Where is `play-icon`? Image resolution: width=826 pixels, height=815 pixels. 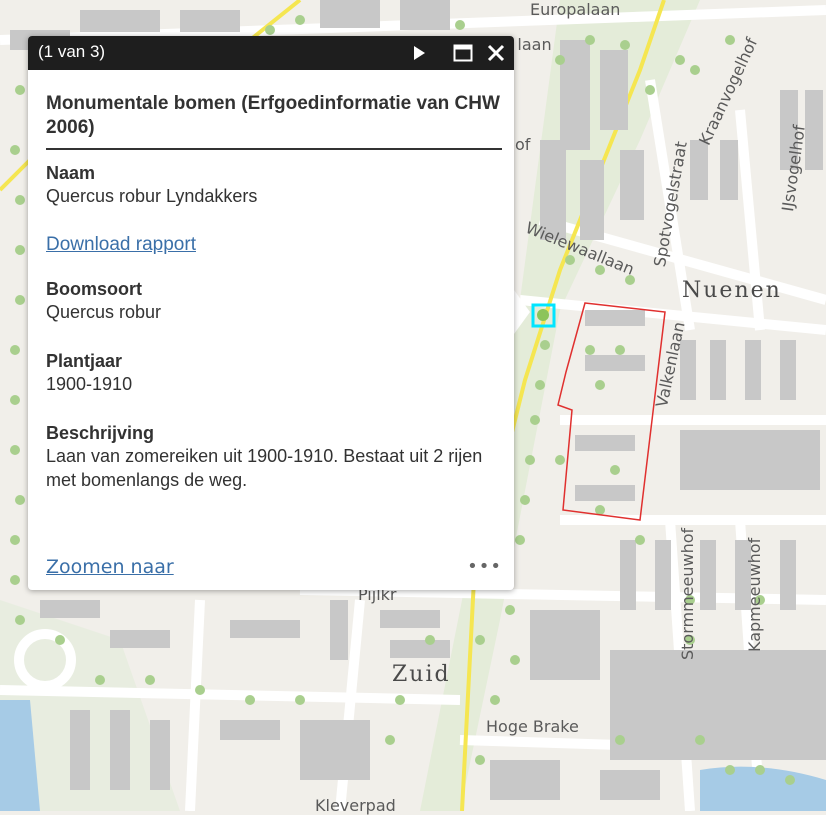
play-icon is located at coordinates (419, 53).